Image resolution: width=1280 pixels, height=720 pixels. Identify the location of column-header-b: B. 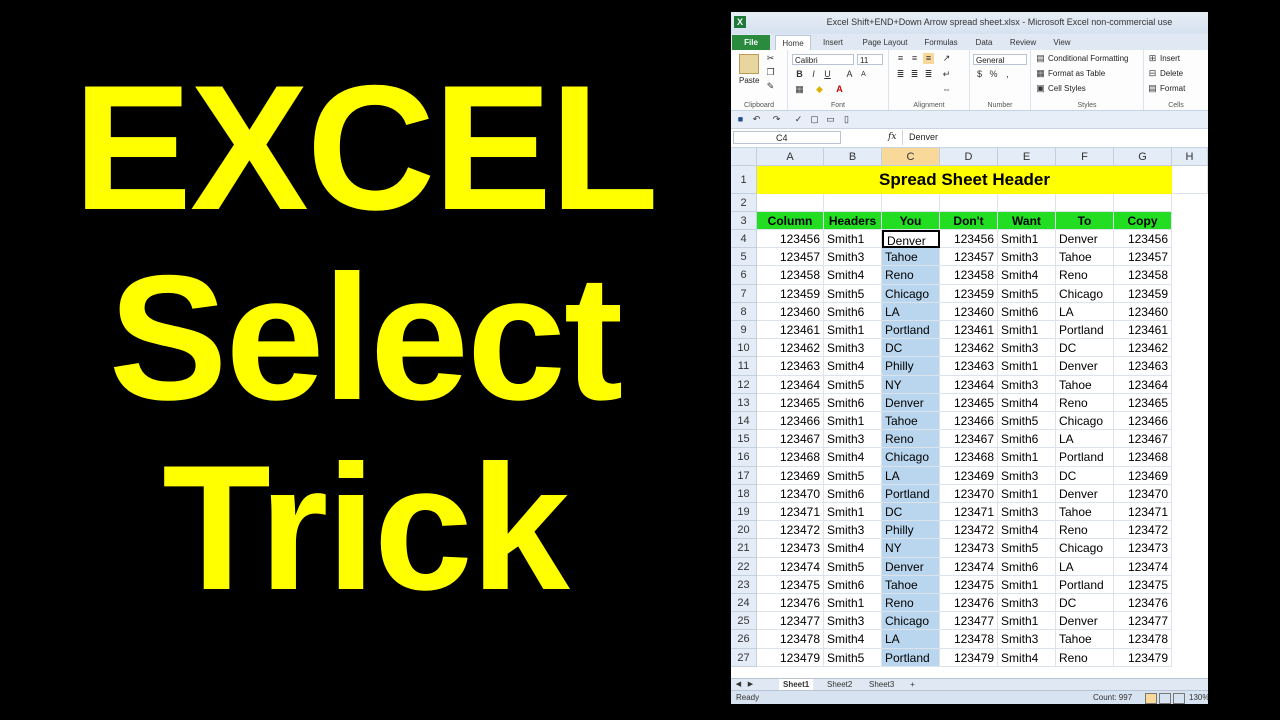
(853, 157).